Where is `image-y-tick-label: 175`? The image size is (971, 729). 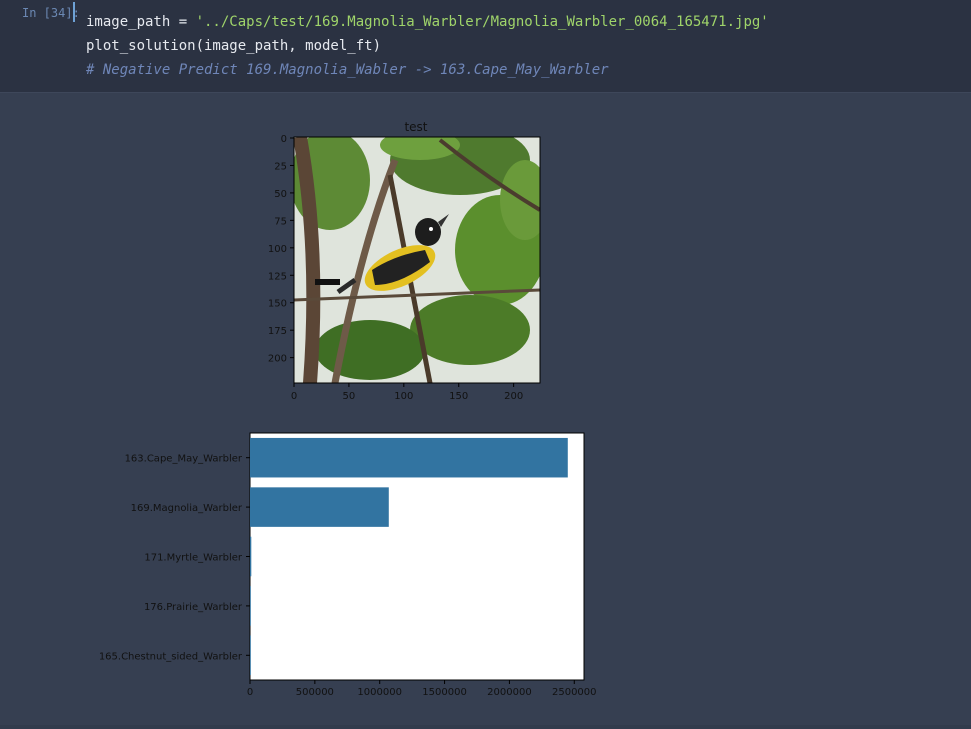 image-y-tick-label: 175 is located at coordinates (277, 331).